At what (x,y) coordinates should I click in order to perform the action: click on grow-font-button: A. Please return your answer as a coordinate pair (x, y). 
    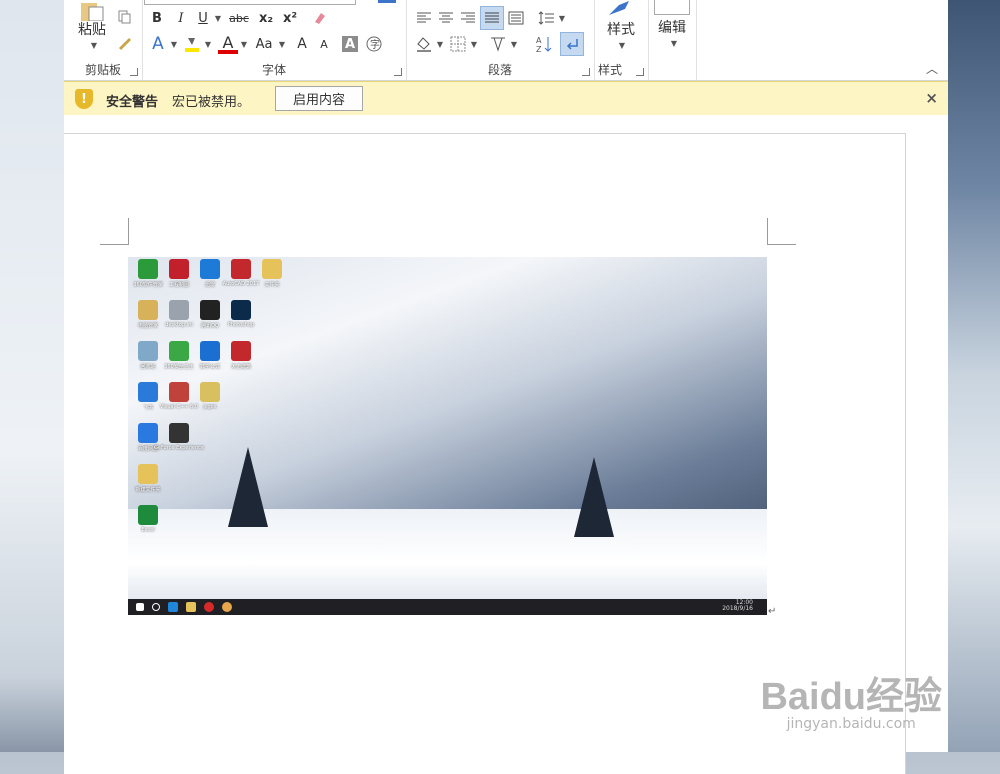
    Looking at the image, I should click on (302, 44).